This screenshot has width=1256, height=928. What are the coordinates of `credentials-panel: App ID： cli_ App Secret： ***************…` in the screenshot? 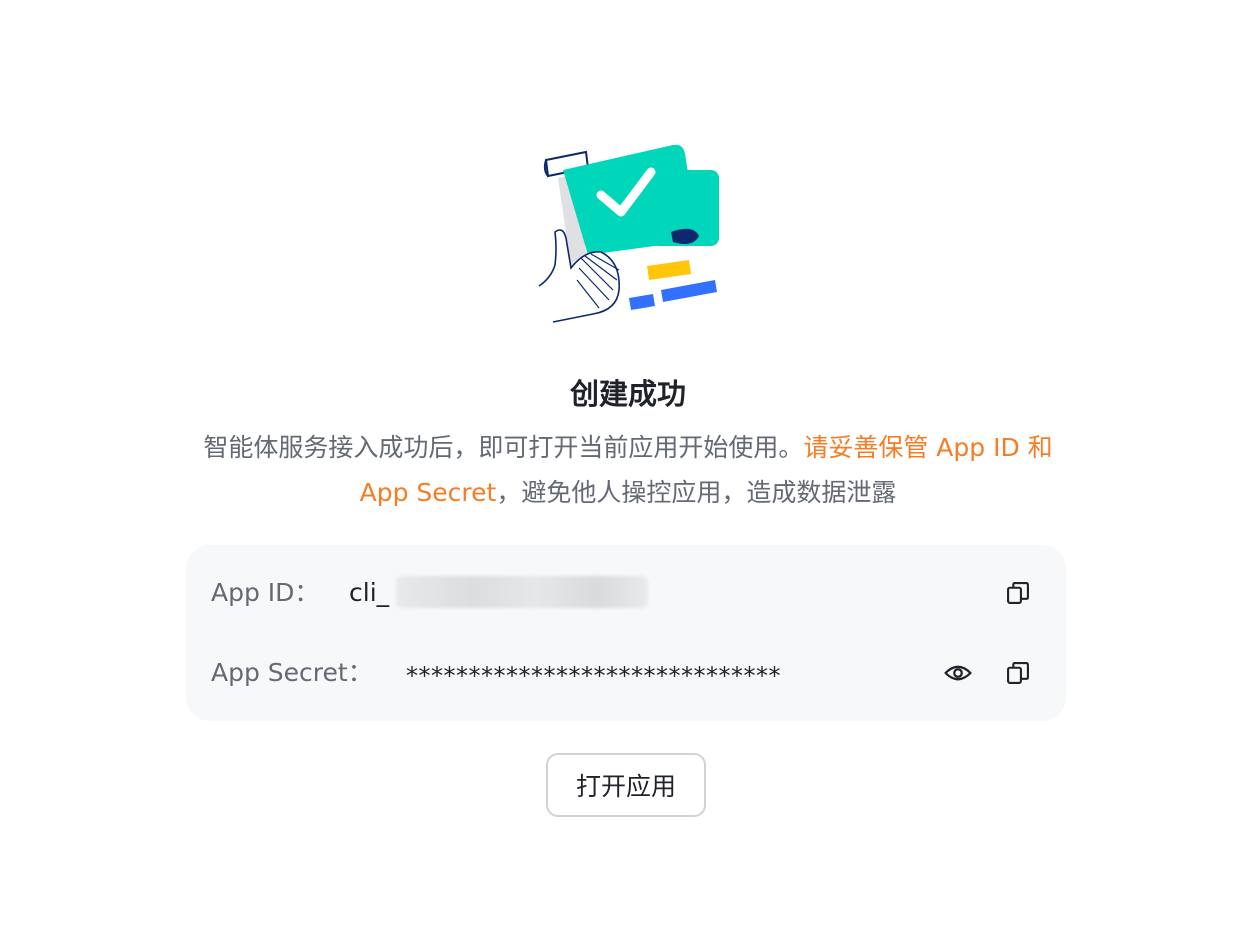 It's located at (626, 633).